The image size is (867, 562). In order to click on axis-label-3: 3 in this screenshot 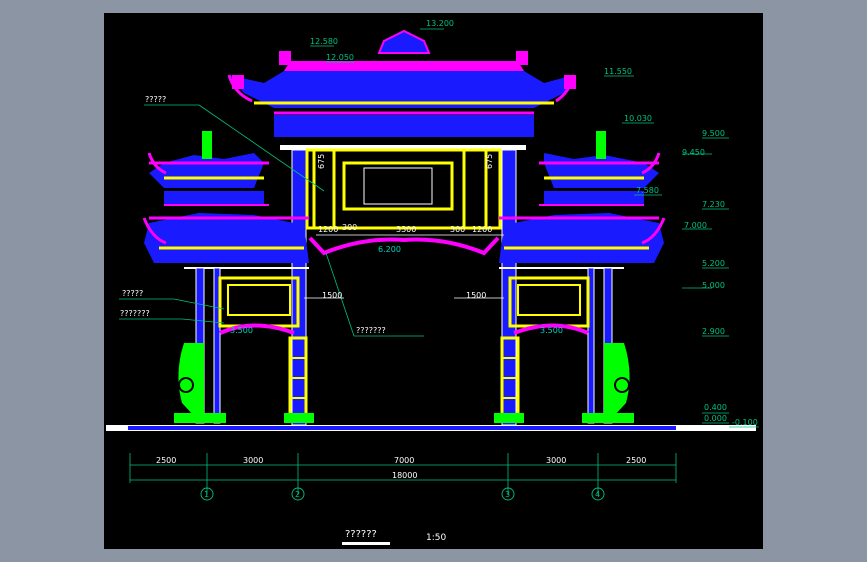, I will do `click(507, 494)`.